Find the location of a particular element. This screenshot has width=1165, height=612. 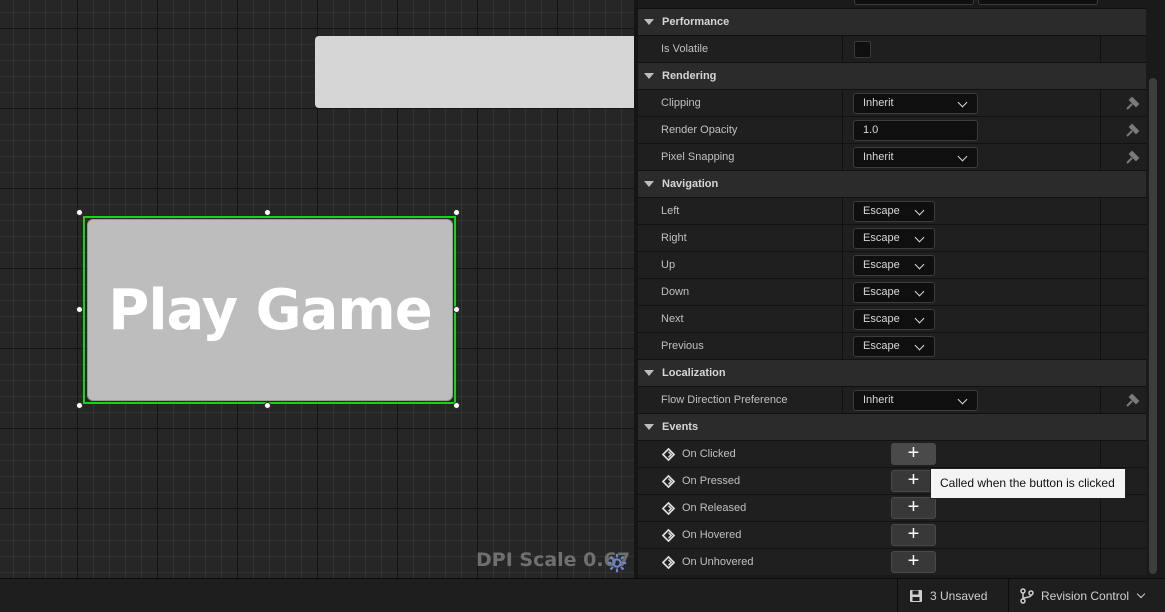

category-events: Events is located at coordinates (892, 426).